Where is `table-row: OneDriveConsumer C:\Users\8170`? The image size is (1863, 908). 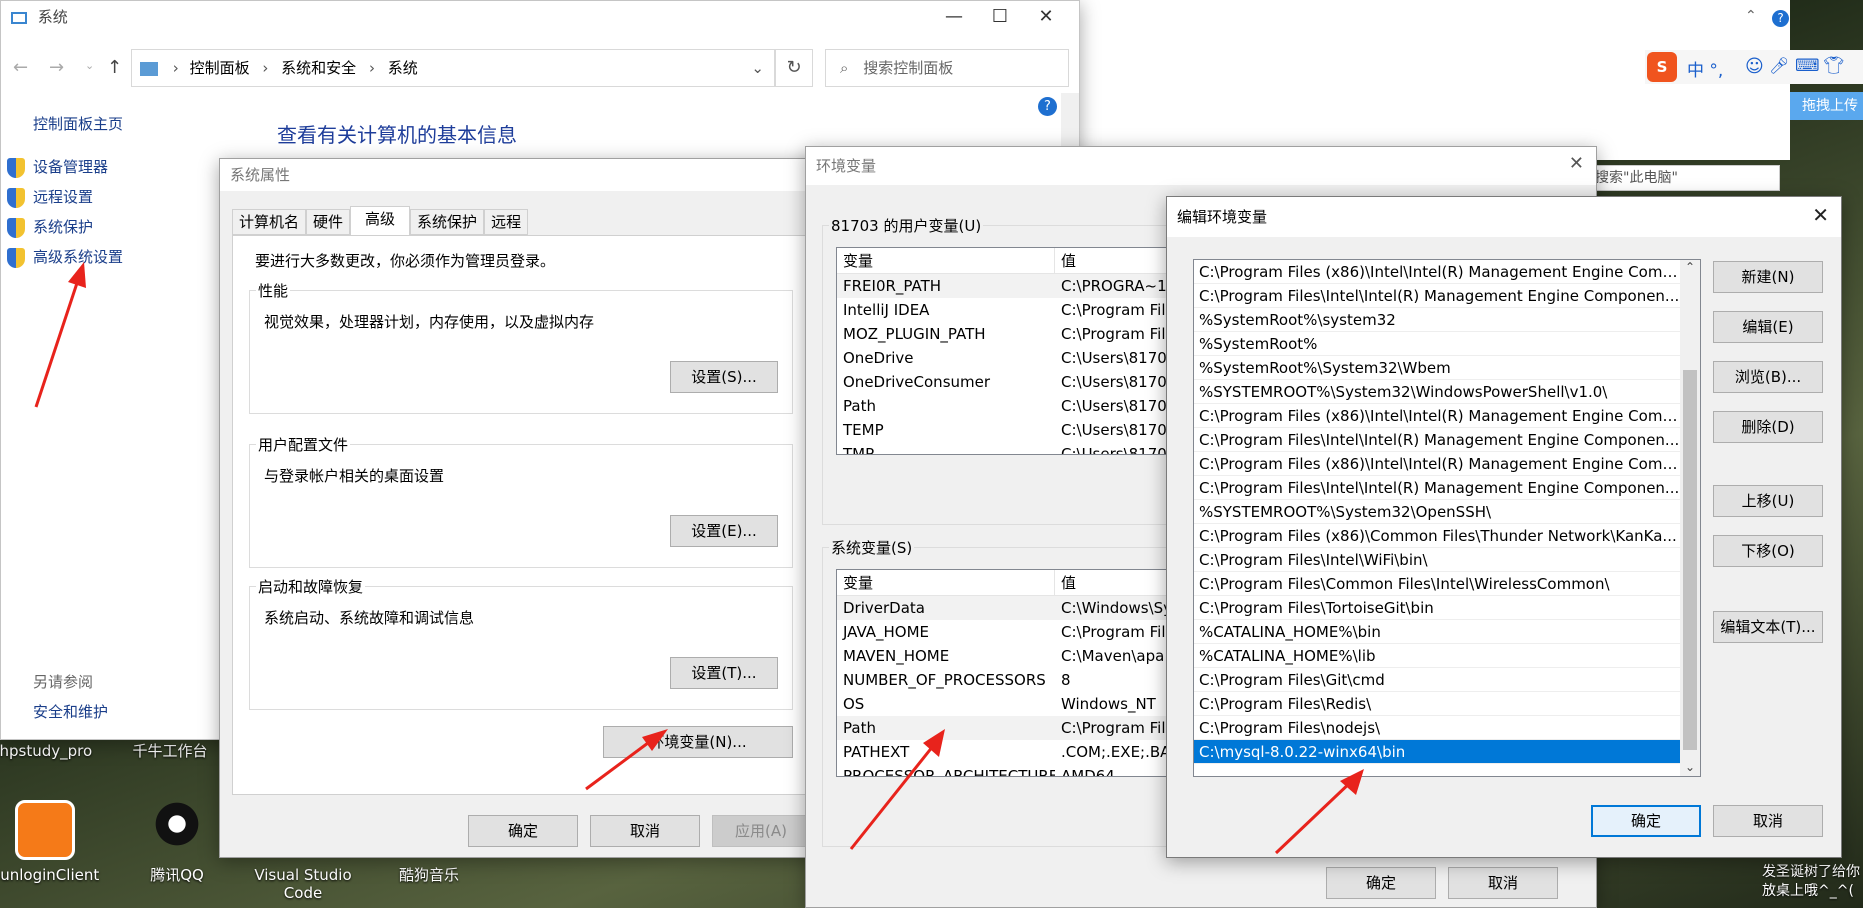
table-row: OneDriveConsumer C:\Users\8170 is located at coordinates (1006, 382).